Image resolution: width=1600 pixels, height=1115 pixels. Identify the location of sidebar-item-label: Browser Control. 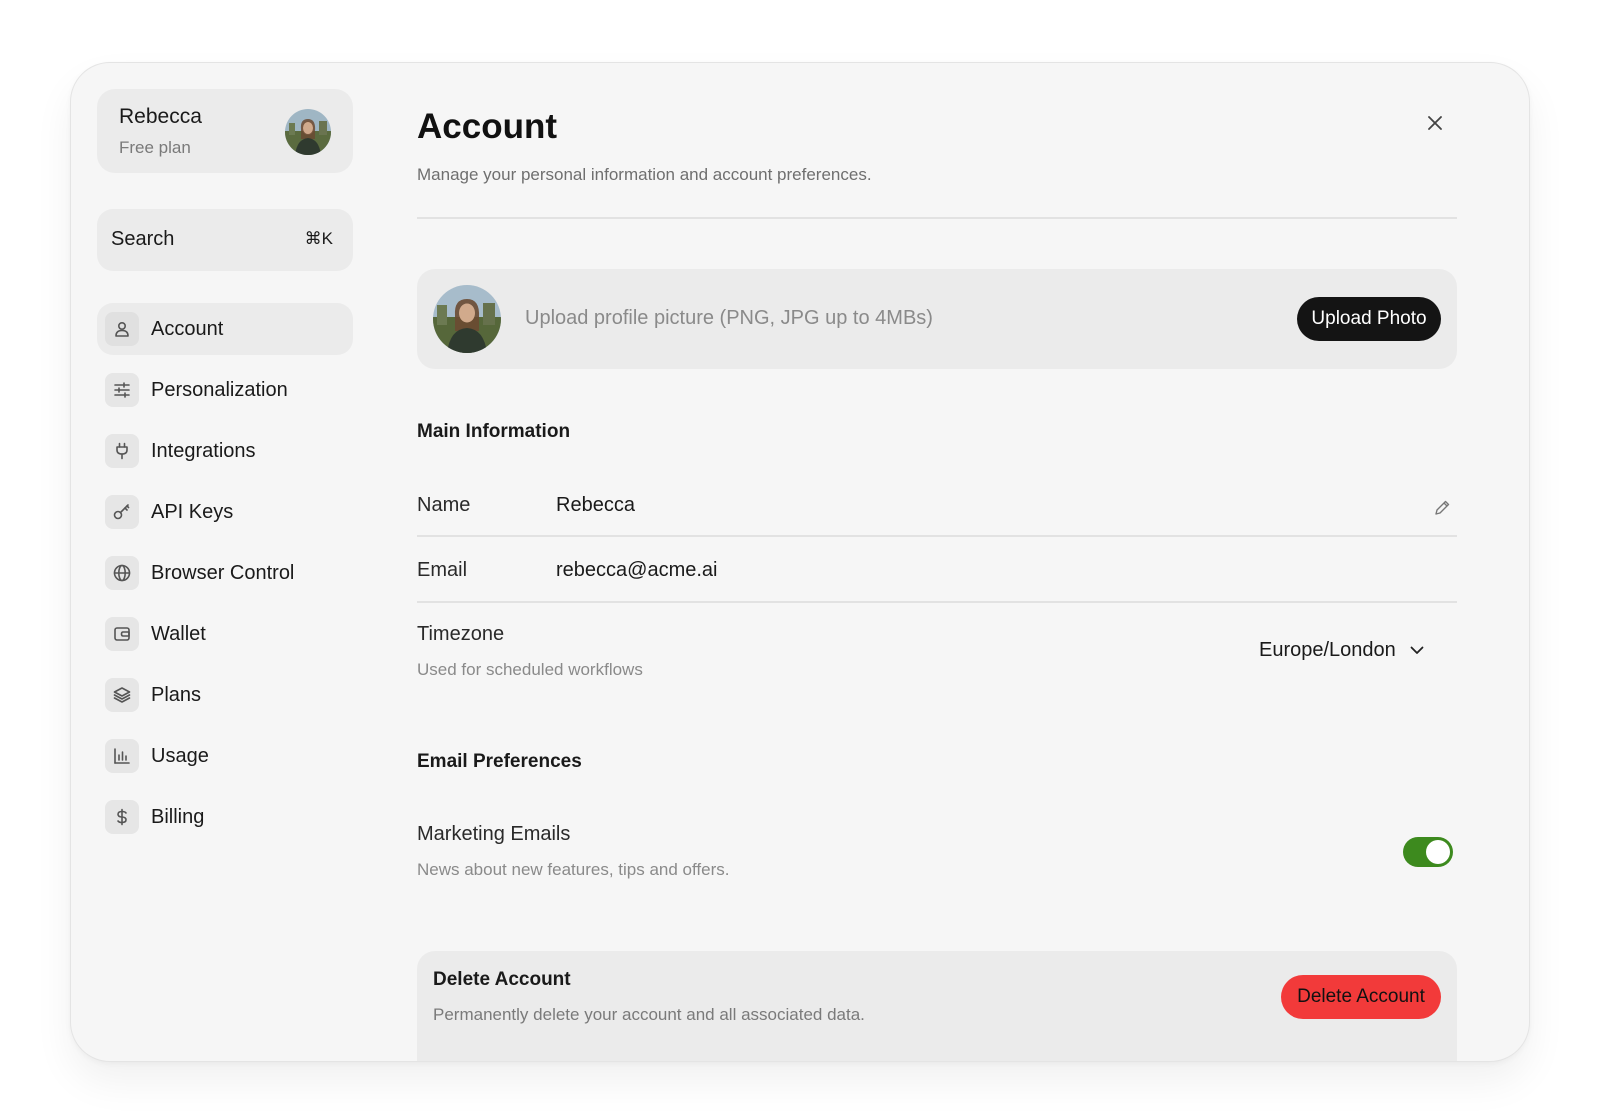
(223, 572).